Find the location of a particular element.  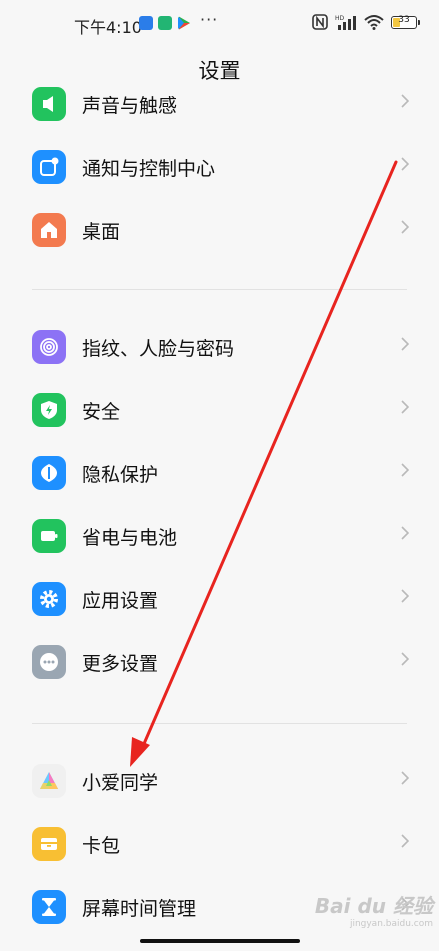

setting-label: 应用设置 is located at coordinates (120, 601).